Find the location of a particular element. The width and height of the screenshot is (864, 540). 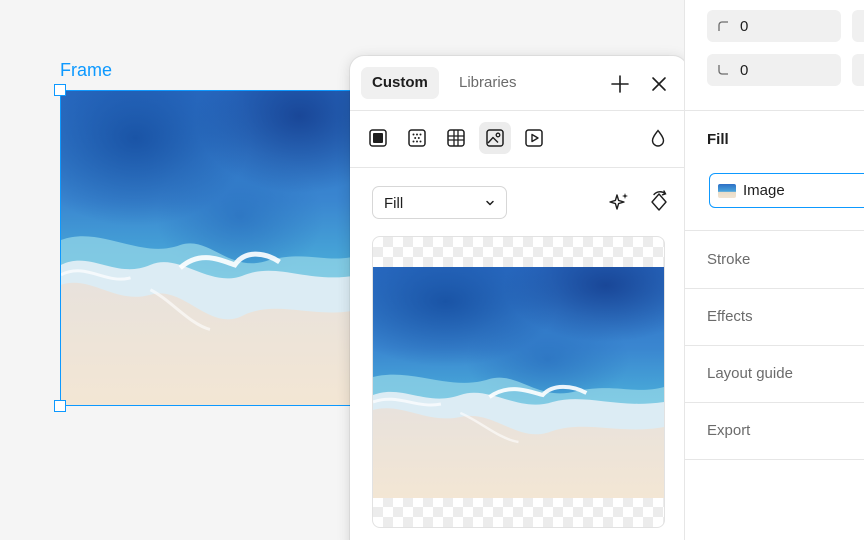

corner-radius-bottom-left-field: 0 is located at coordinates (774, 70).